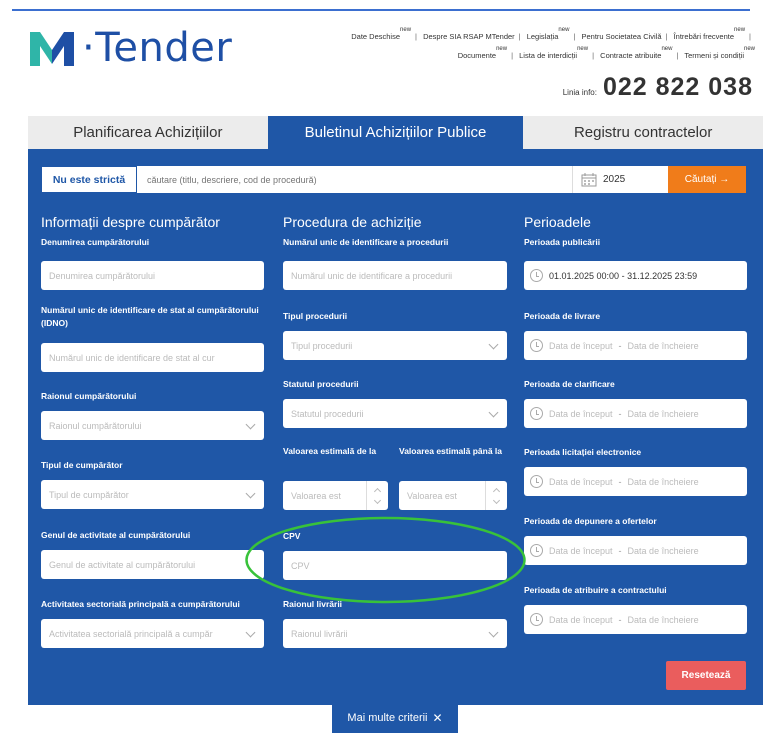 The image size is (763, 733). What do you see at coordinates (548, 34) in the screenshot?
I see `link-legislatia: Legislațianew` at bounding box center [548, 34].